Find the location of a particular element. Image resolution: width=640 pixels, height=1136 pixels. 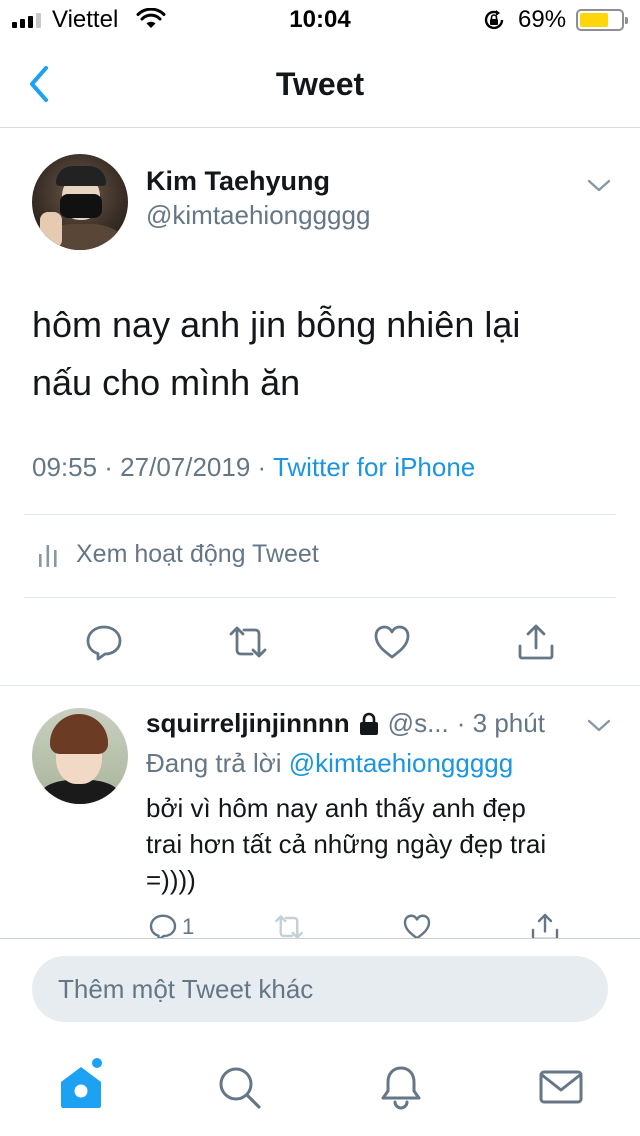

reply-time: · 3 phút is located at coordinates (500, 723).